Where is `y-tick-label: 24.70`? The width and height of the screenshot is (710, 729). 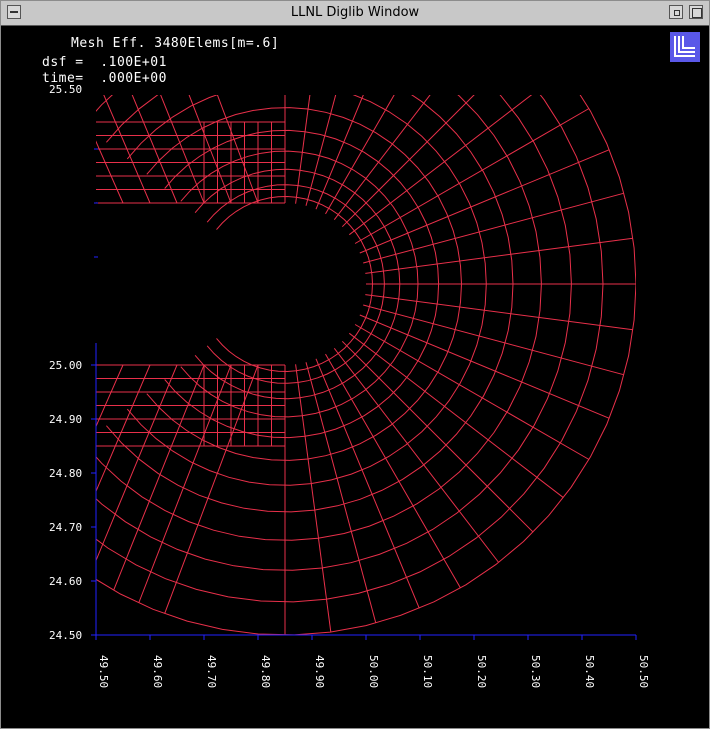 y-tick-label: 24.70 is located at coordinates (65, 527).